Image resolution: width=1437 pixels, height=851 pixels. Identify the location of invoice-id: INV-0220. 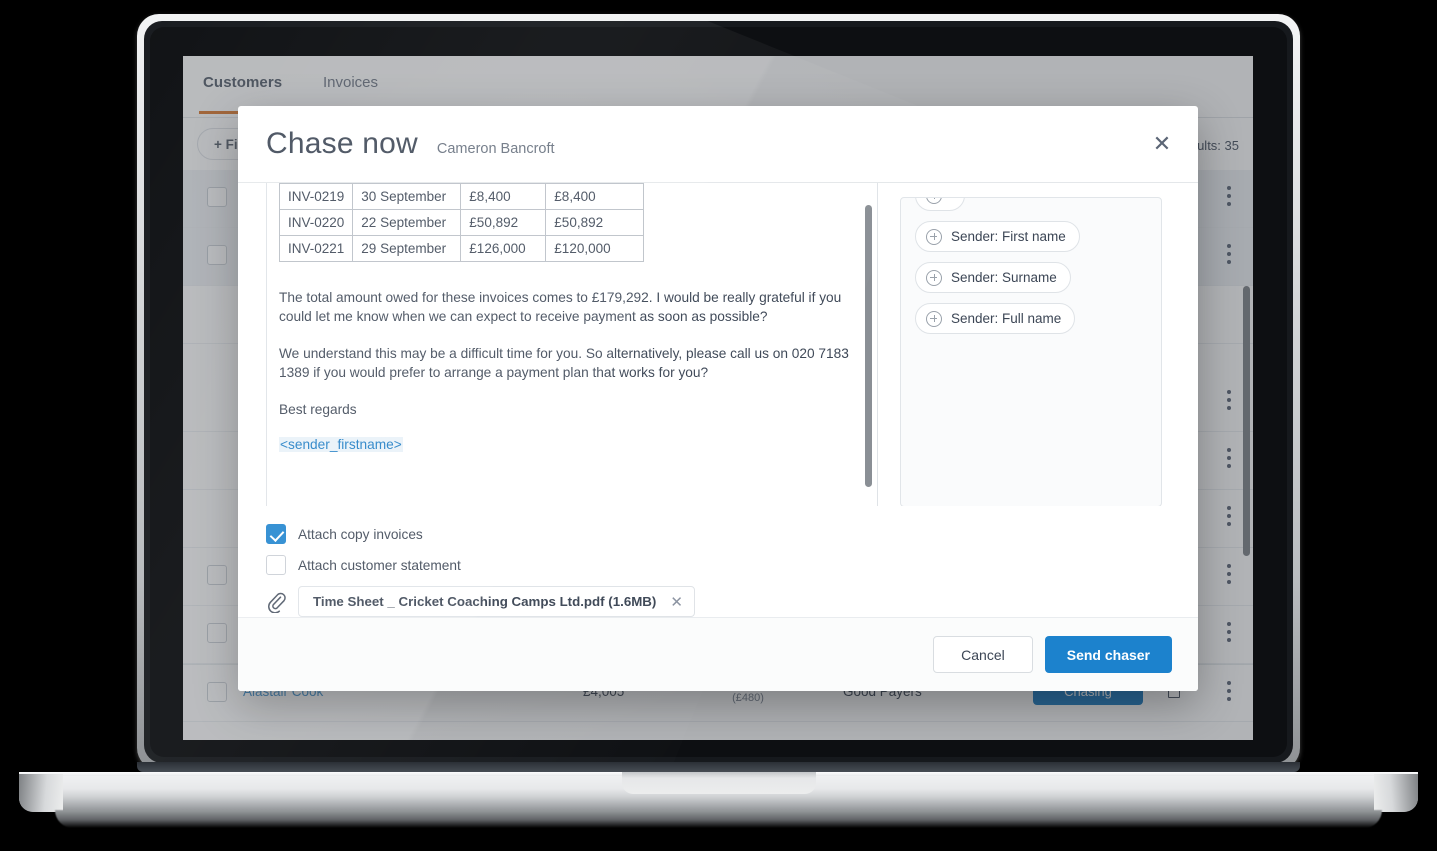
(316, 222).